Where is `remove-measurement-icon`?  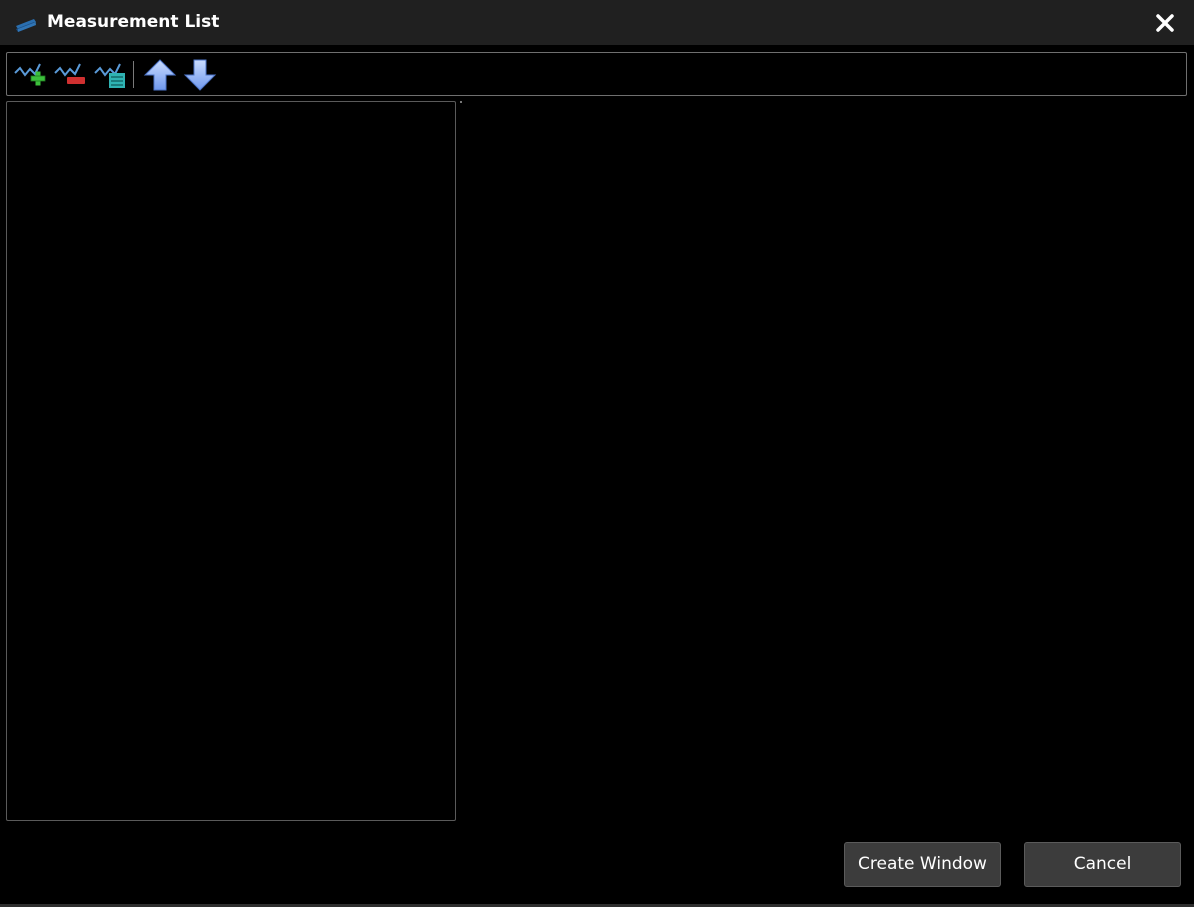
remove-measurement-icon is located at coordinates (71, 75).